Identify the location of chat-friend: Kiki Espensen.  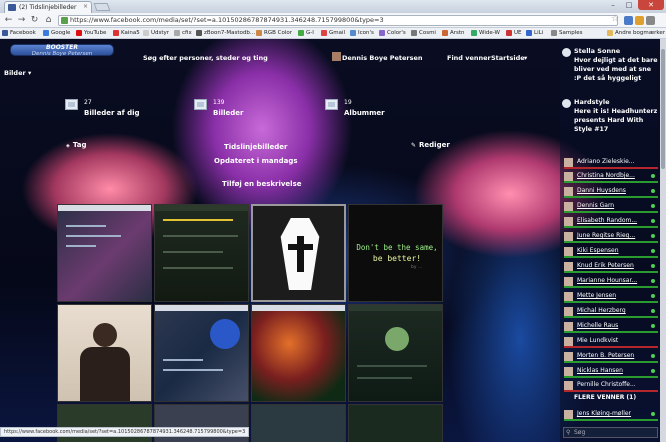
(611, 252).